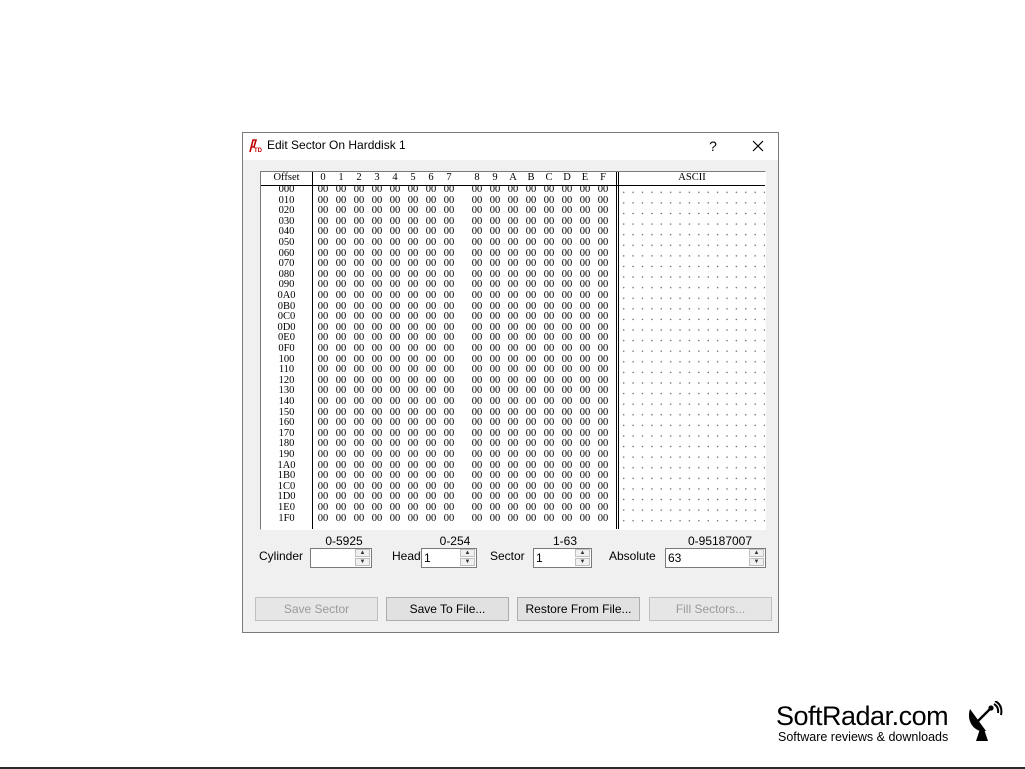  Describe the element at coordinates (562, 558) in the screenshot. I see `sector-spinner: ▲ ▼` at that location.